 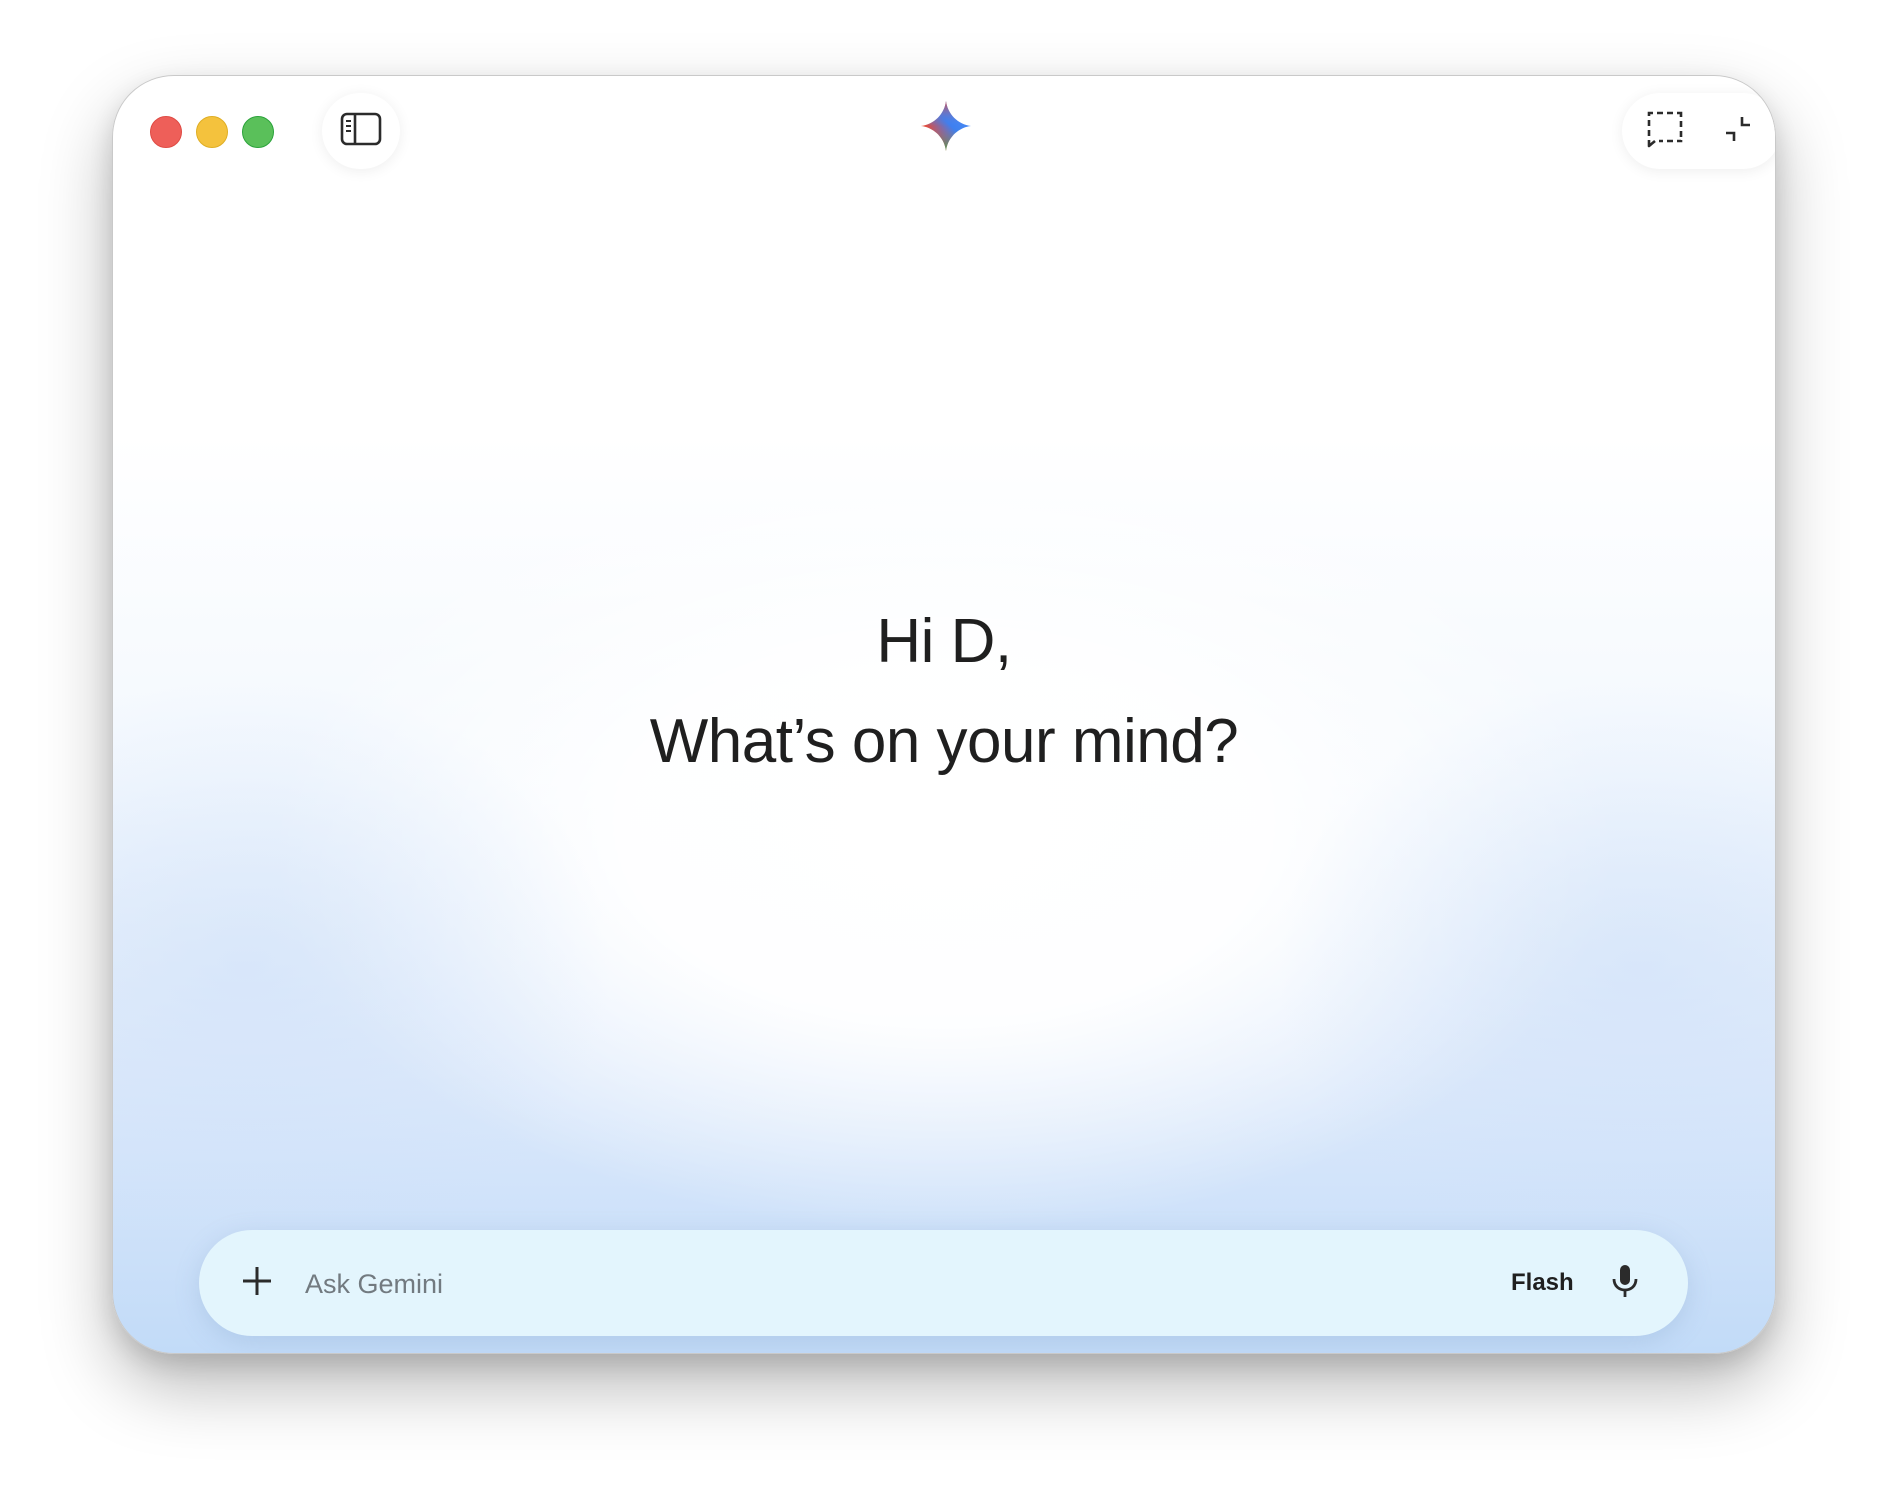 I want to click on screenshot-region-icon, so click(x=1665, y=131).